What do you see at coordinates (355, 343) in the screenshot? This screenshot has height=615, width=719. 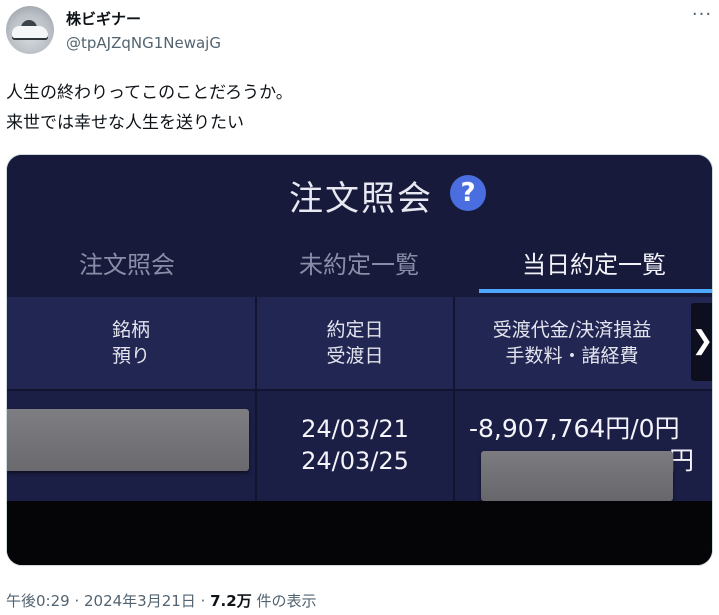 I see `column-header-dates: 約定日 受渡日` at bounding box center [355, 343].